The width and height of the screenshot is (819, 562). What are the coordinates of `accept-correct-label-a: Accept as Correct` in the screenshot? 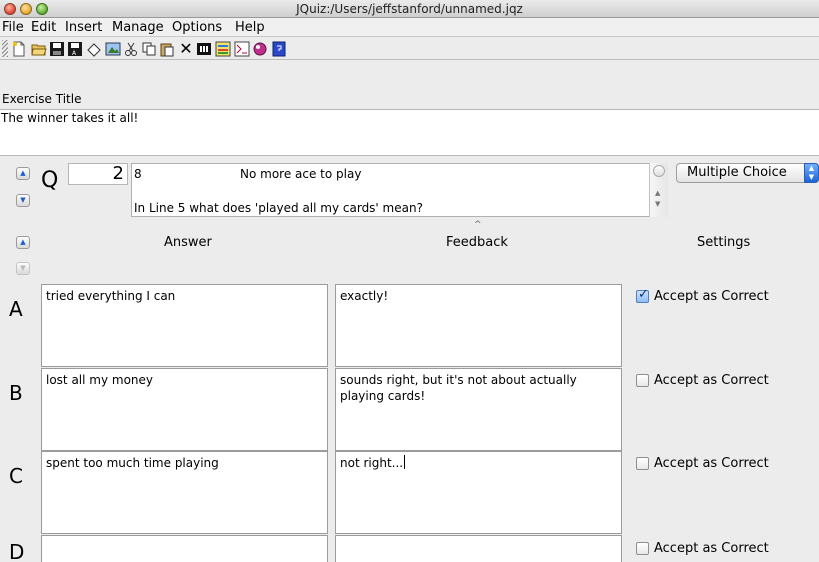 It's located at (711, 296).